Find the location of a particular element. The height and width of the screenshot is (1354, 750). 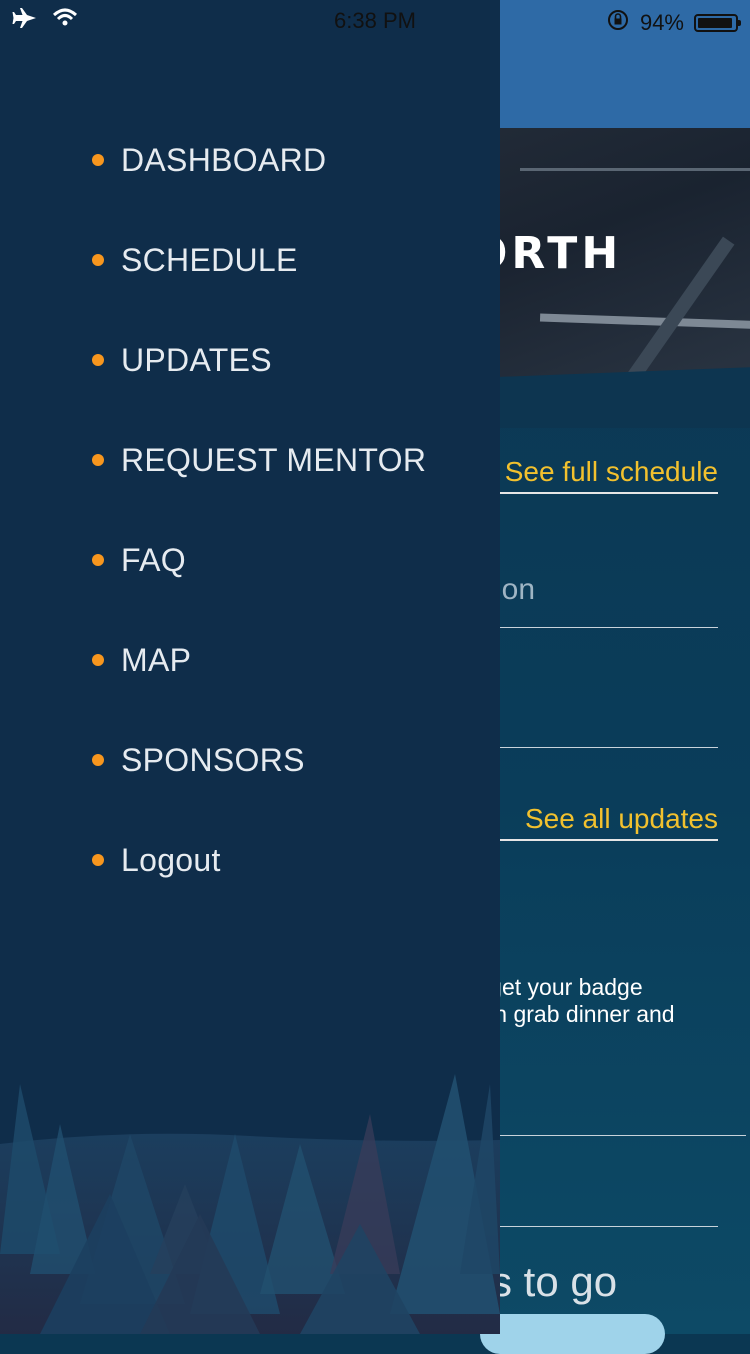

menu-item-label: SPONSORS is located at coordinates (213, 759).